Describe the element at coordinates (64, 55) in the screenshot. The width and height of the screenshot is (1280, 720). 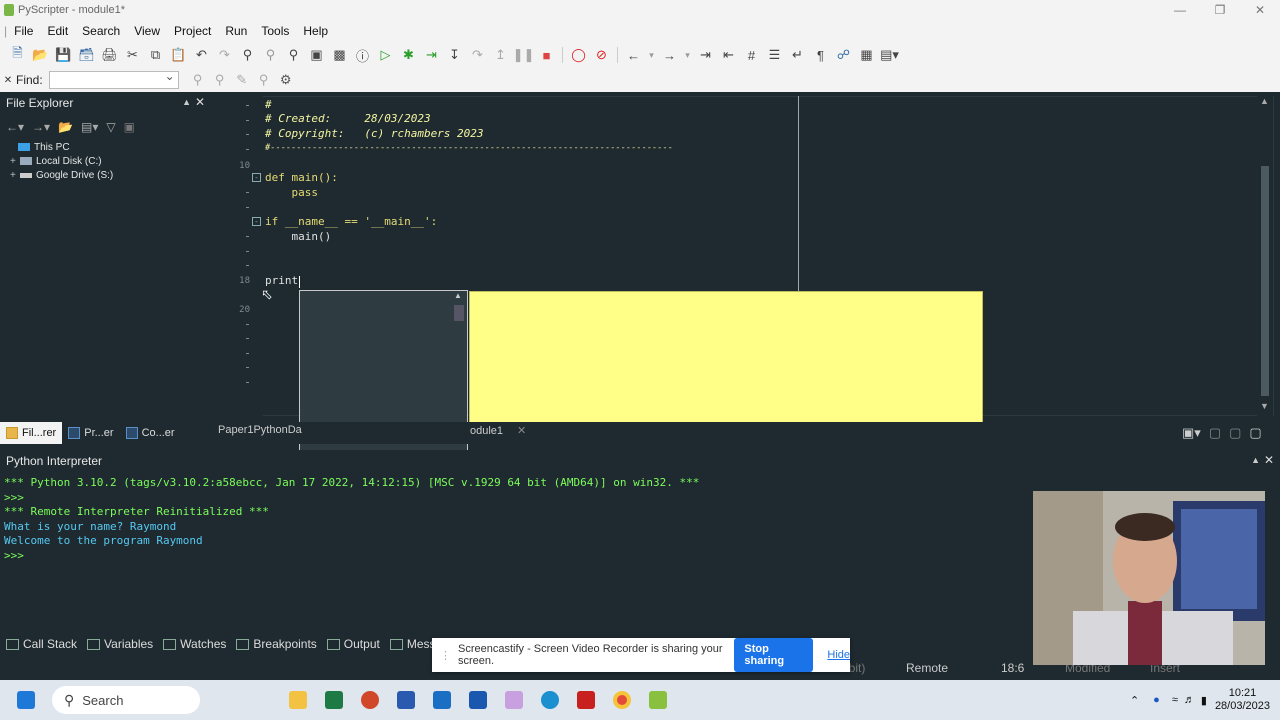
I see `save-icon: 💾` at that location.